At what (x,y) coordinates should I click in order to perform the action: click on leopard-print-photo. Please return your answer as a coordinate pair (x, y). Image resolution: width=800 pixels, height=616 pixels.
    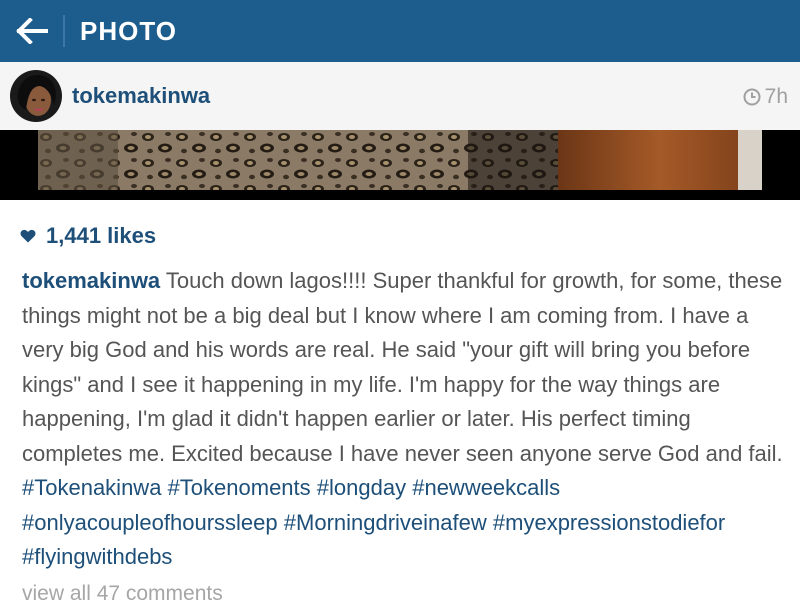
    Looking at the image, I should click on (400, 160).